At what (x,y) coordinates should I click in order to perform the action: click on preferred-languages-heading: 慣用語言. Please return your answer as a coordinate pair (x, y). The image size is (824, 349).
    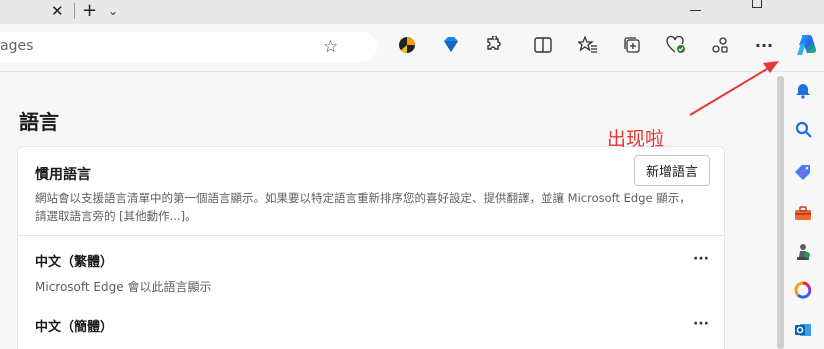
    Looking at the image, I should click on (63, 175).